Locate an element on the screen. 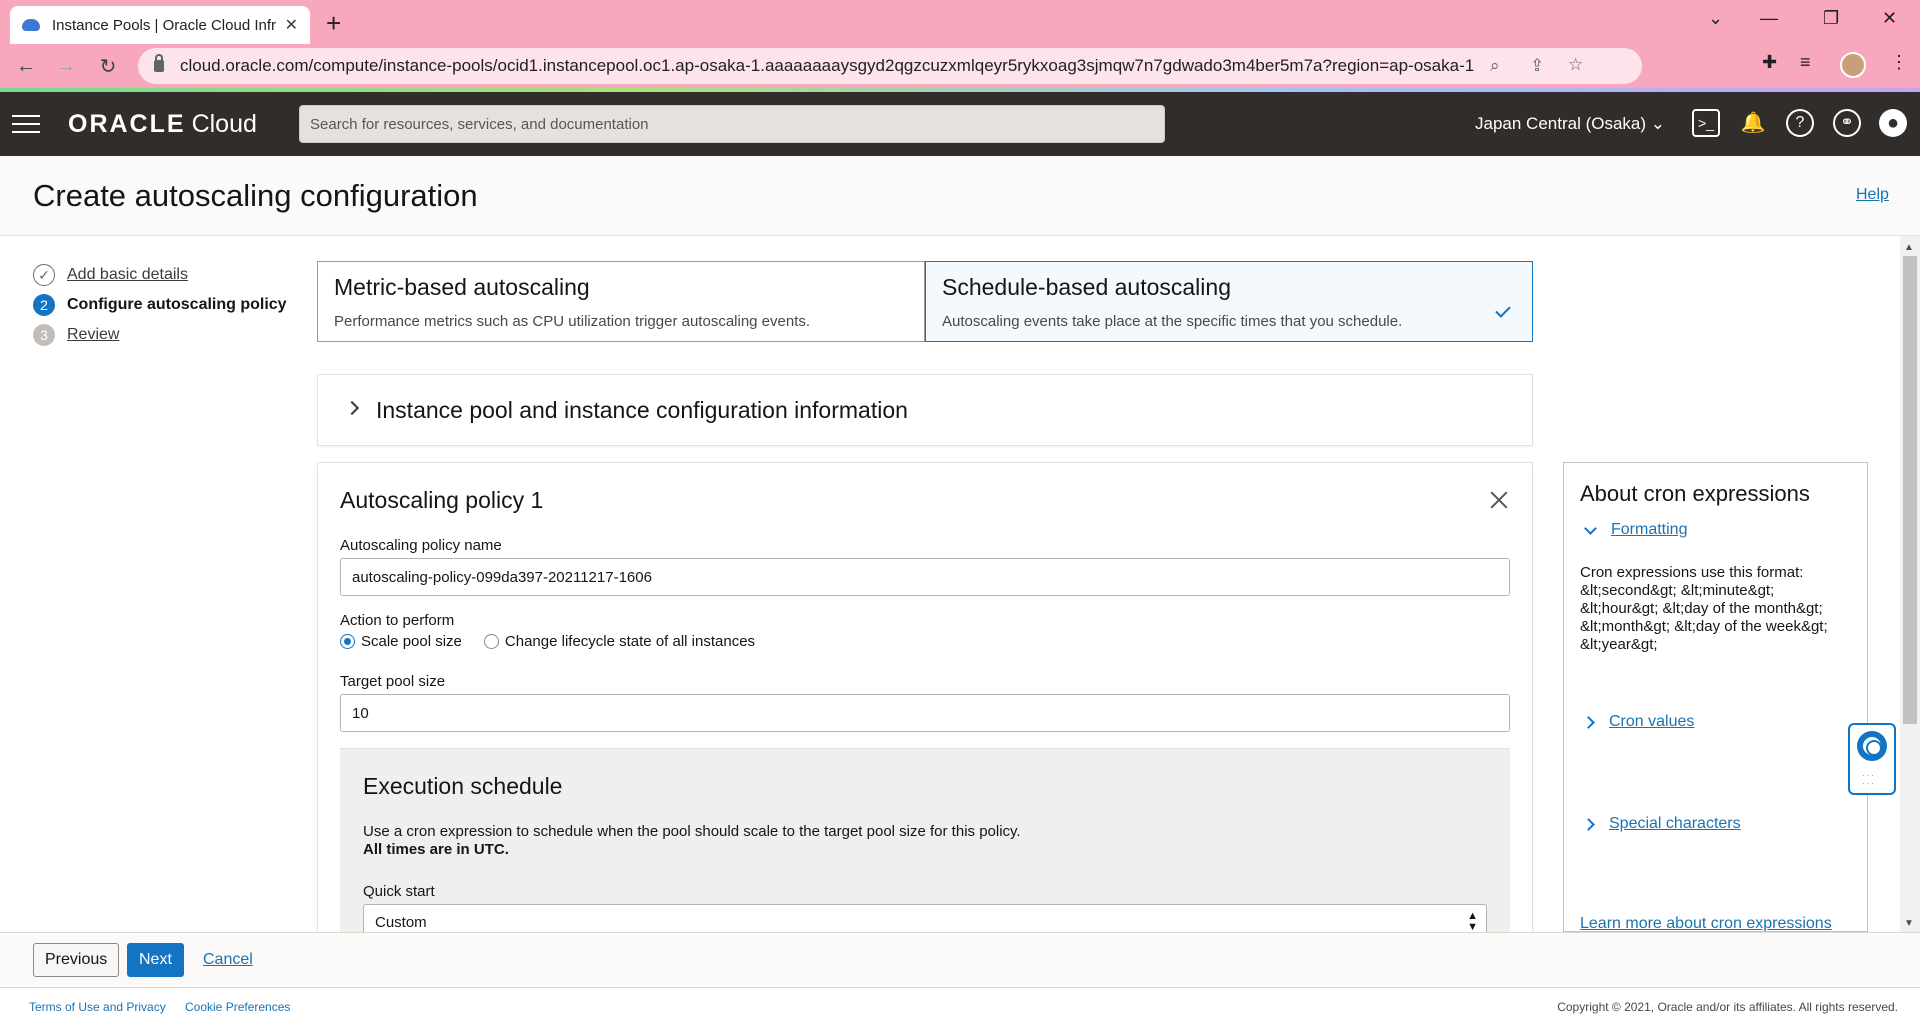  browser-menu-icon: ⋮ is located at coordinates (1899, 62).